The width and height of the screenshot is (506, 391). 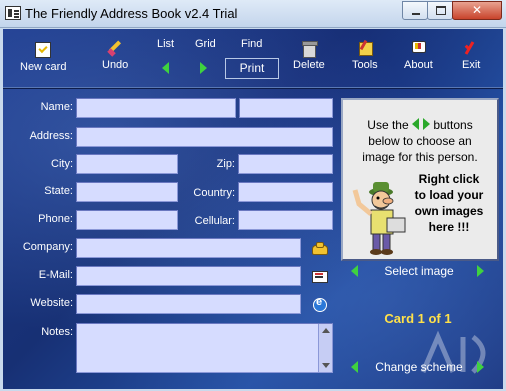 What do you see at coordinates (58, 191) in the screenshot?
I see `state-label: State:` at bounding box center [58, 191].